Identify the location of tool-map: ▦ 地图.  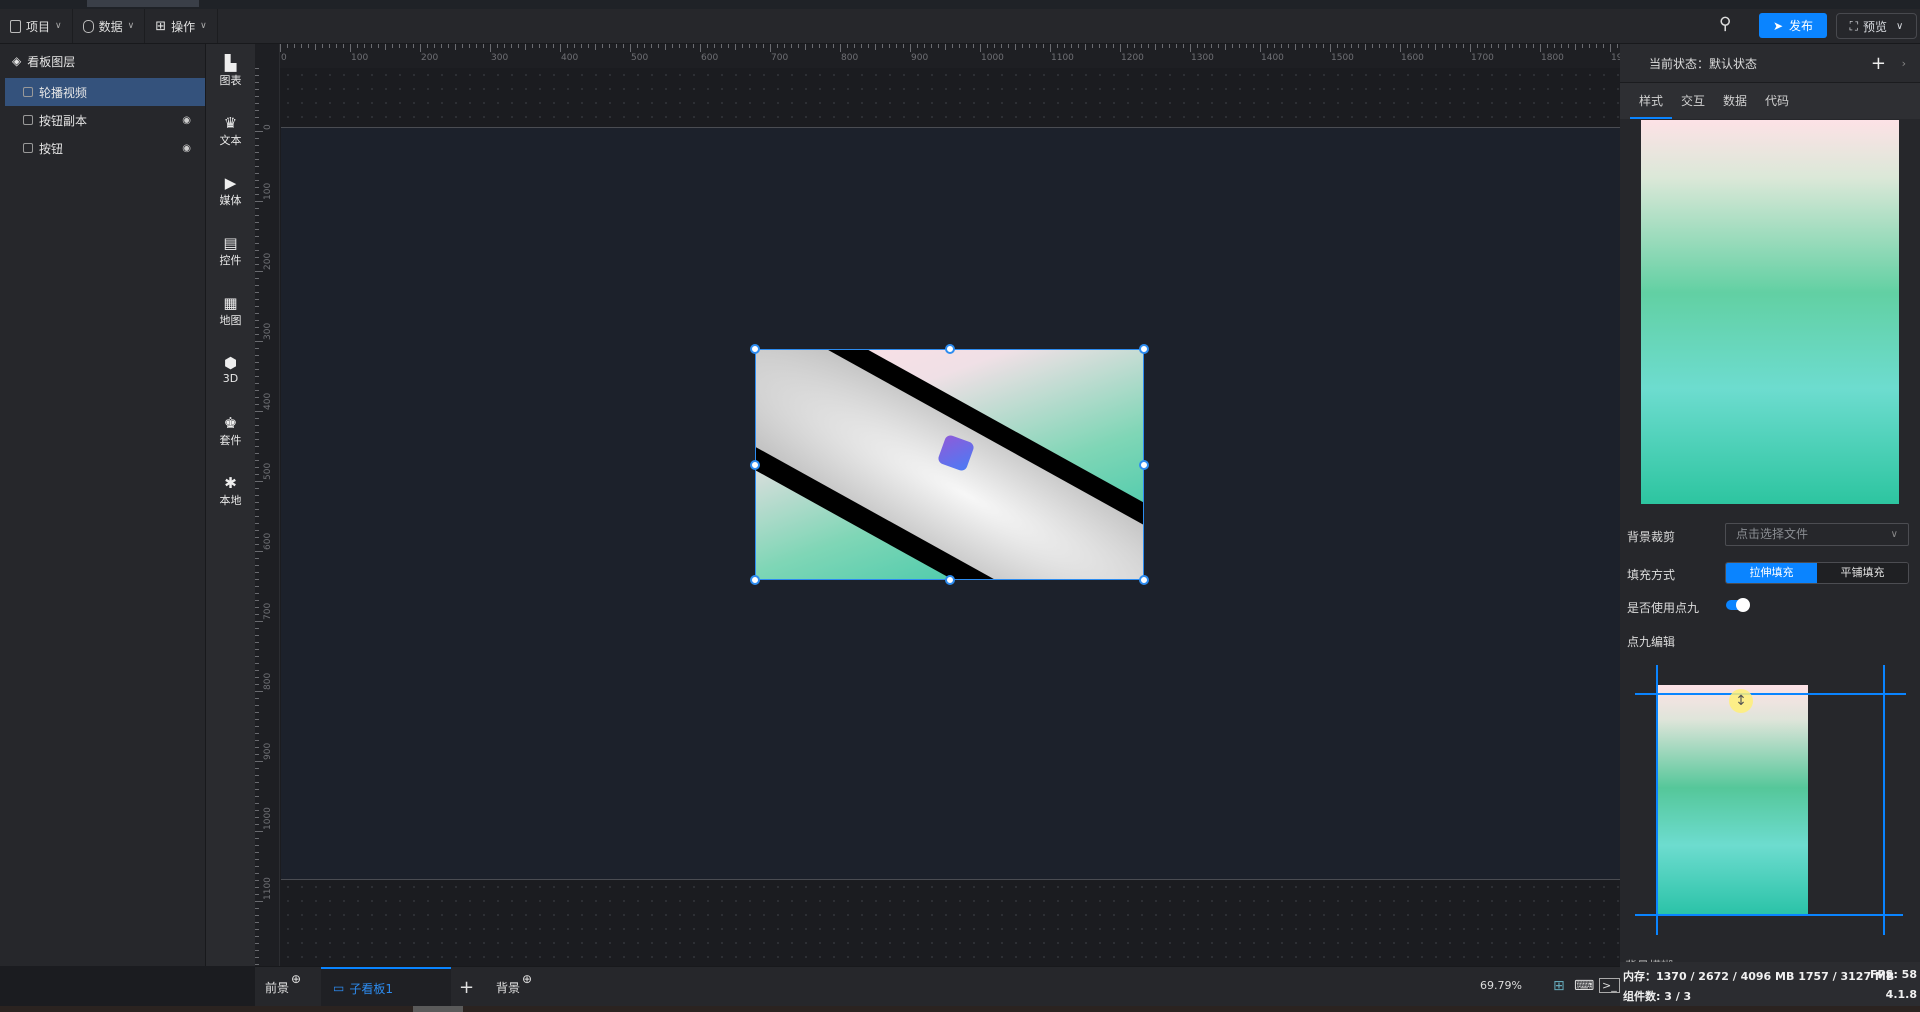
(230, 311).